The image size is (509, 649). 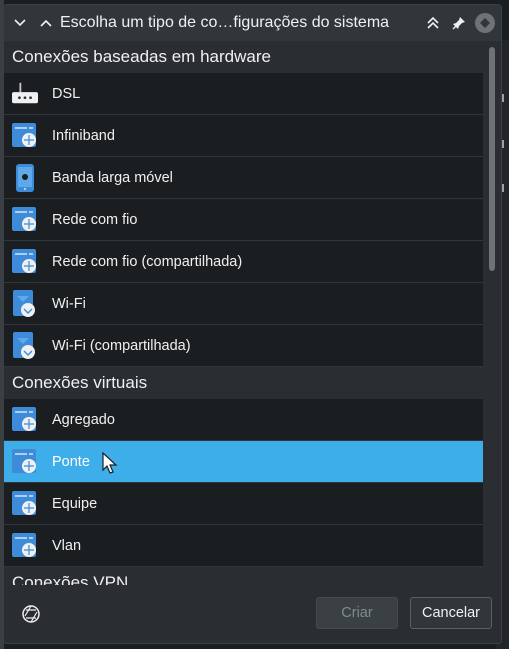 What do you see at coordinates (243, 546) in the screenshot?
I see `list-item-vlan: Vlan` at bounding box center [243, 546].